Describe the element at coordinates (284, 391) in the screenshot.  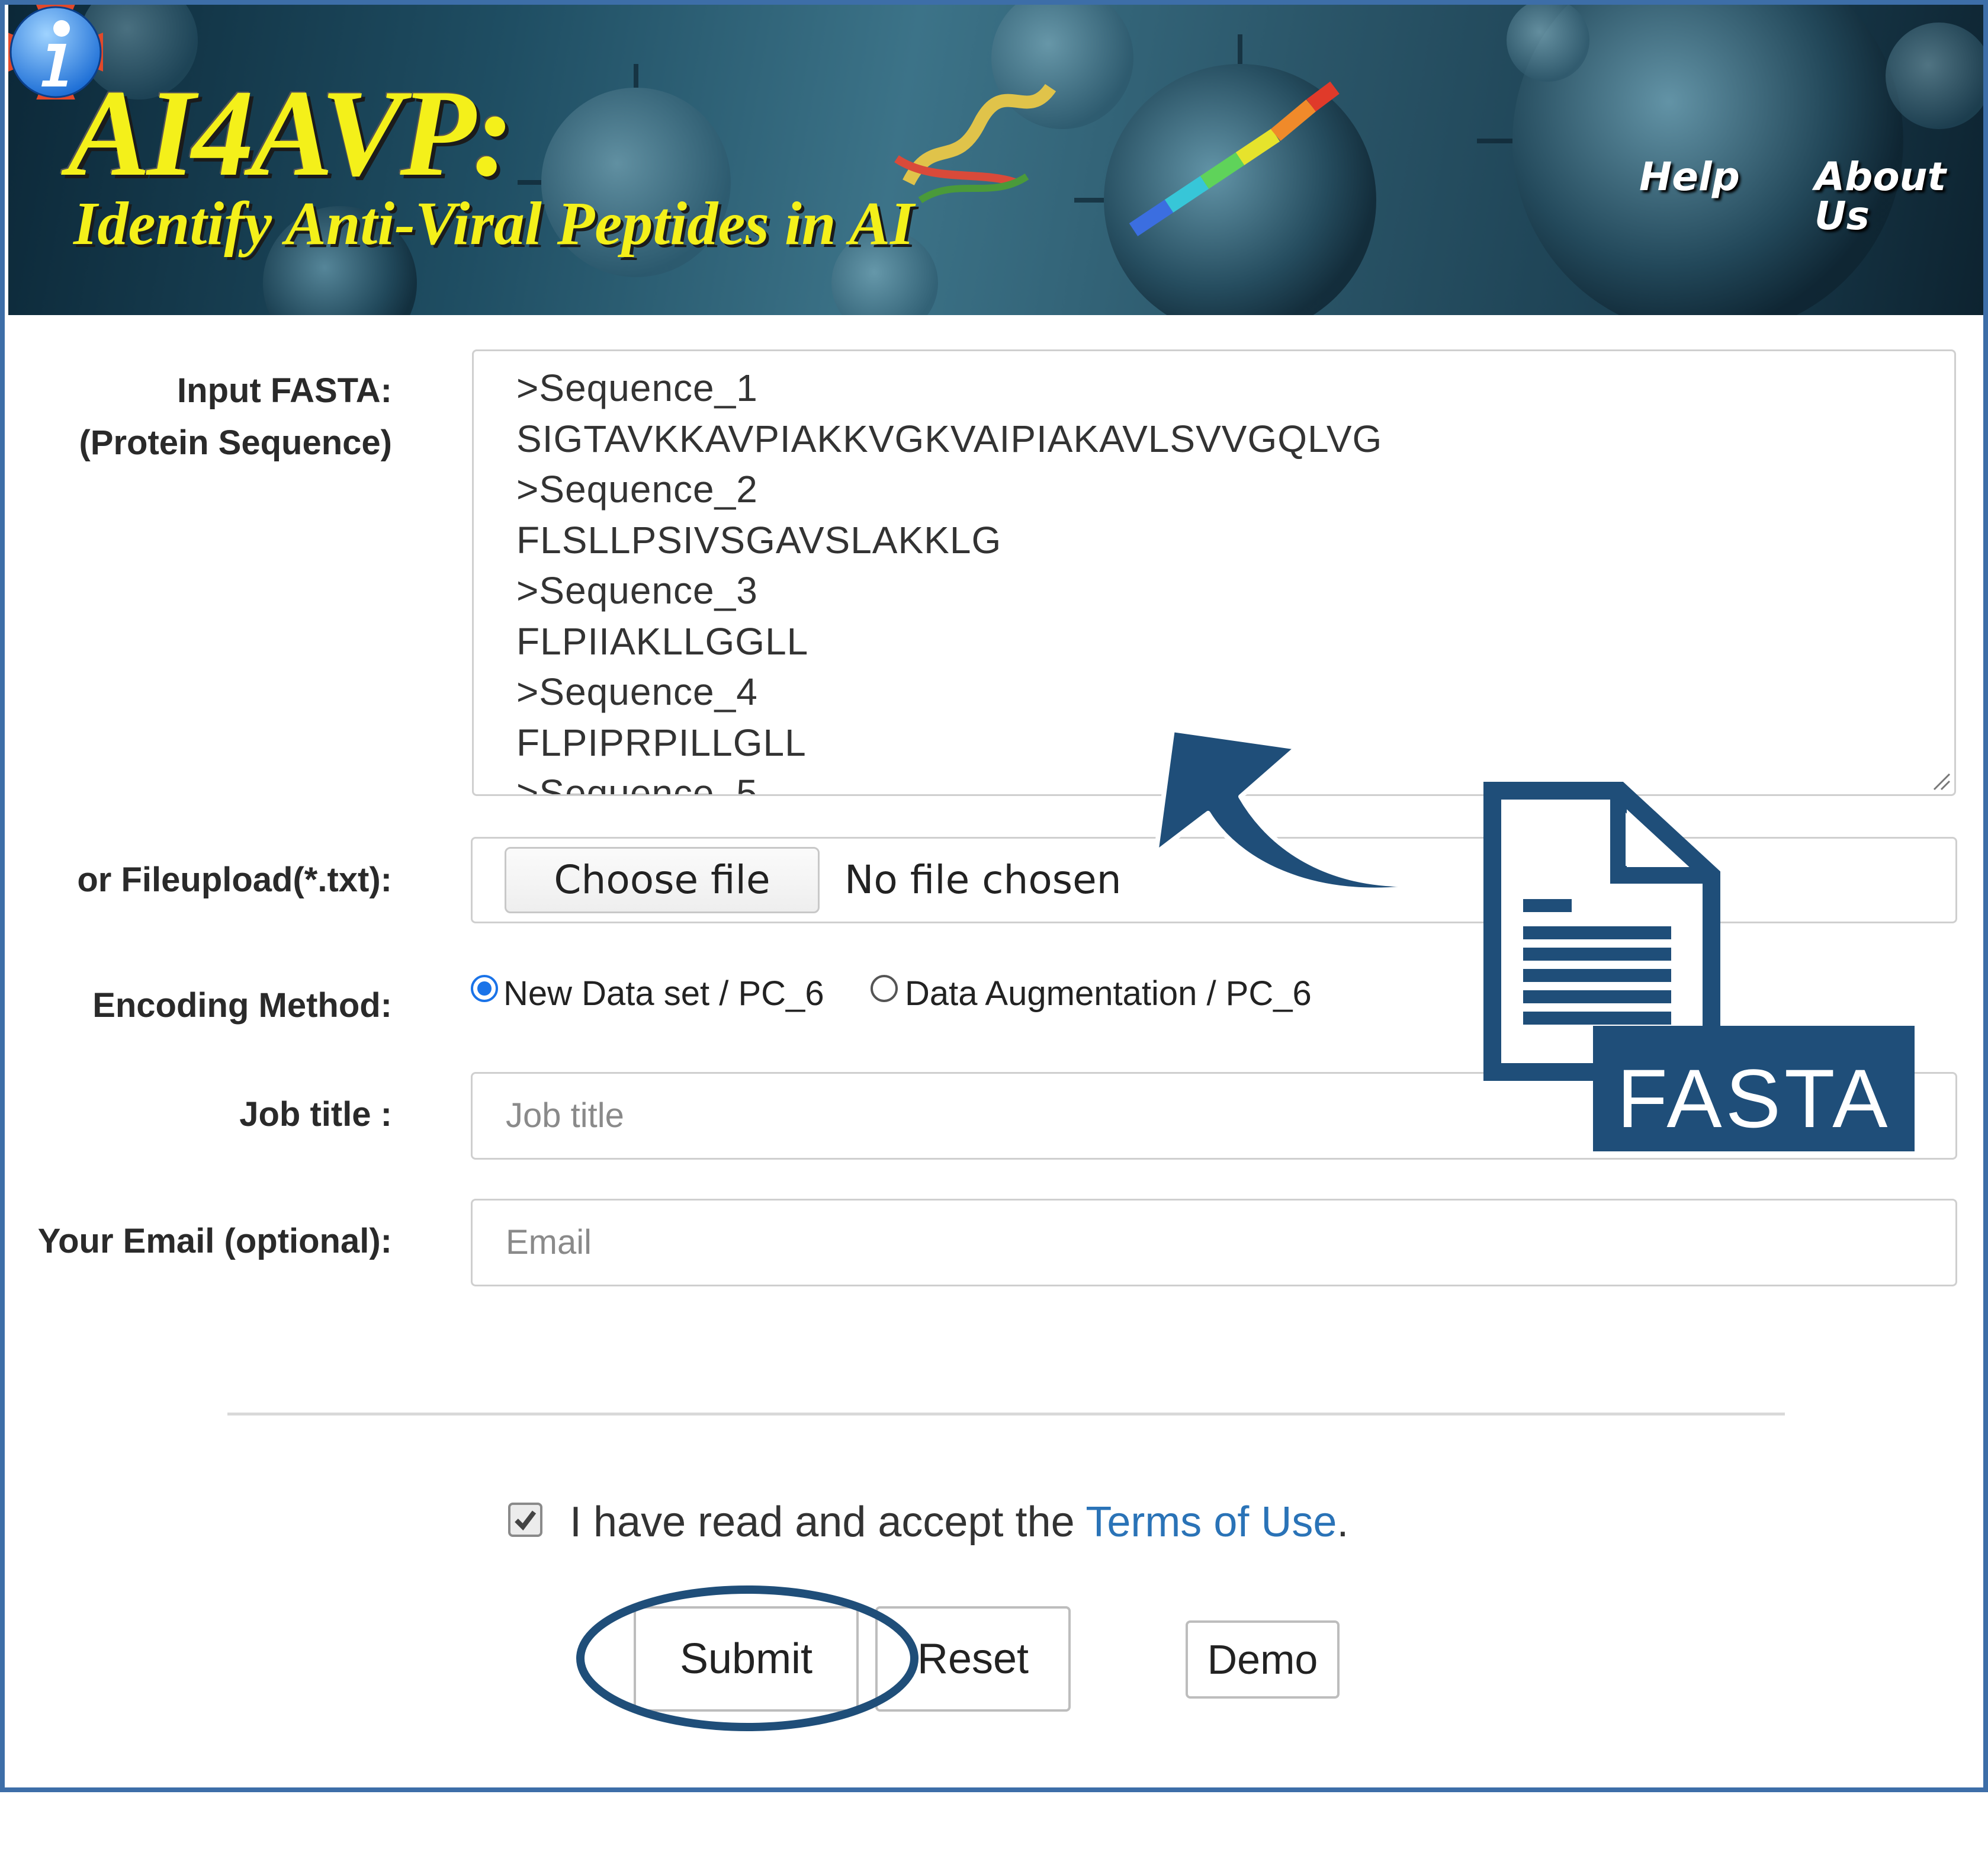
I see `fasta-label: Input FASTA:` at that location.